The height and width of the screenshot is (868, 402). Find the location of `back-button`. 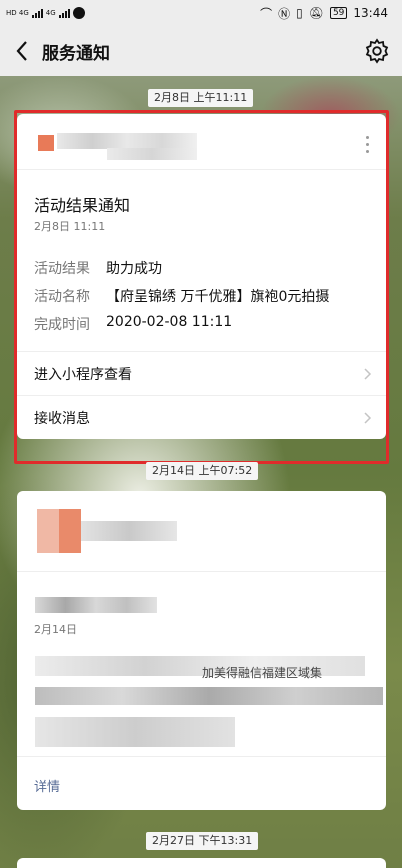

back-button is located at coordinates (22, 51).